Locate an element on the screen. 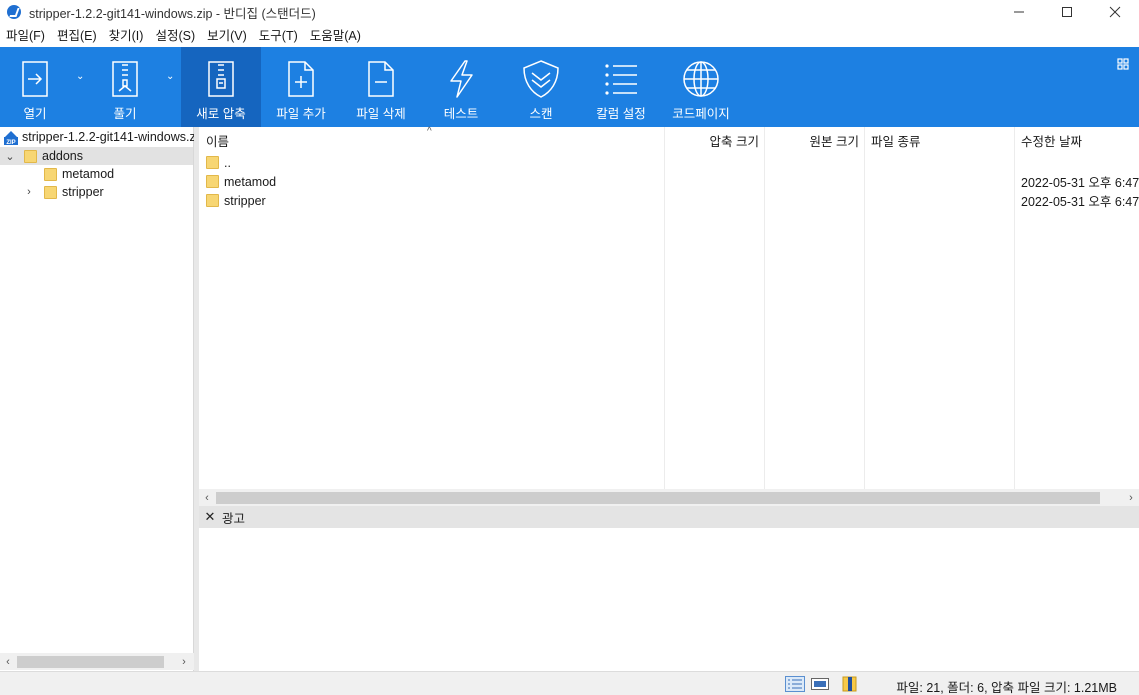 This screenshot has height=695, width=1139. window-controls is located at coordinates (1067, 12).